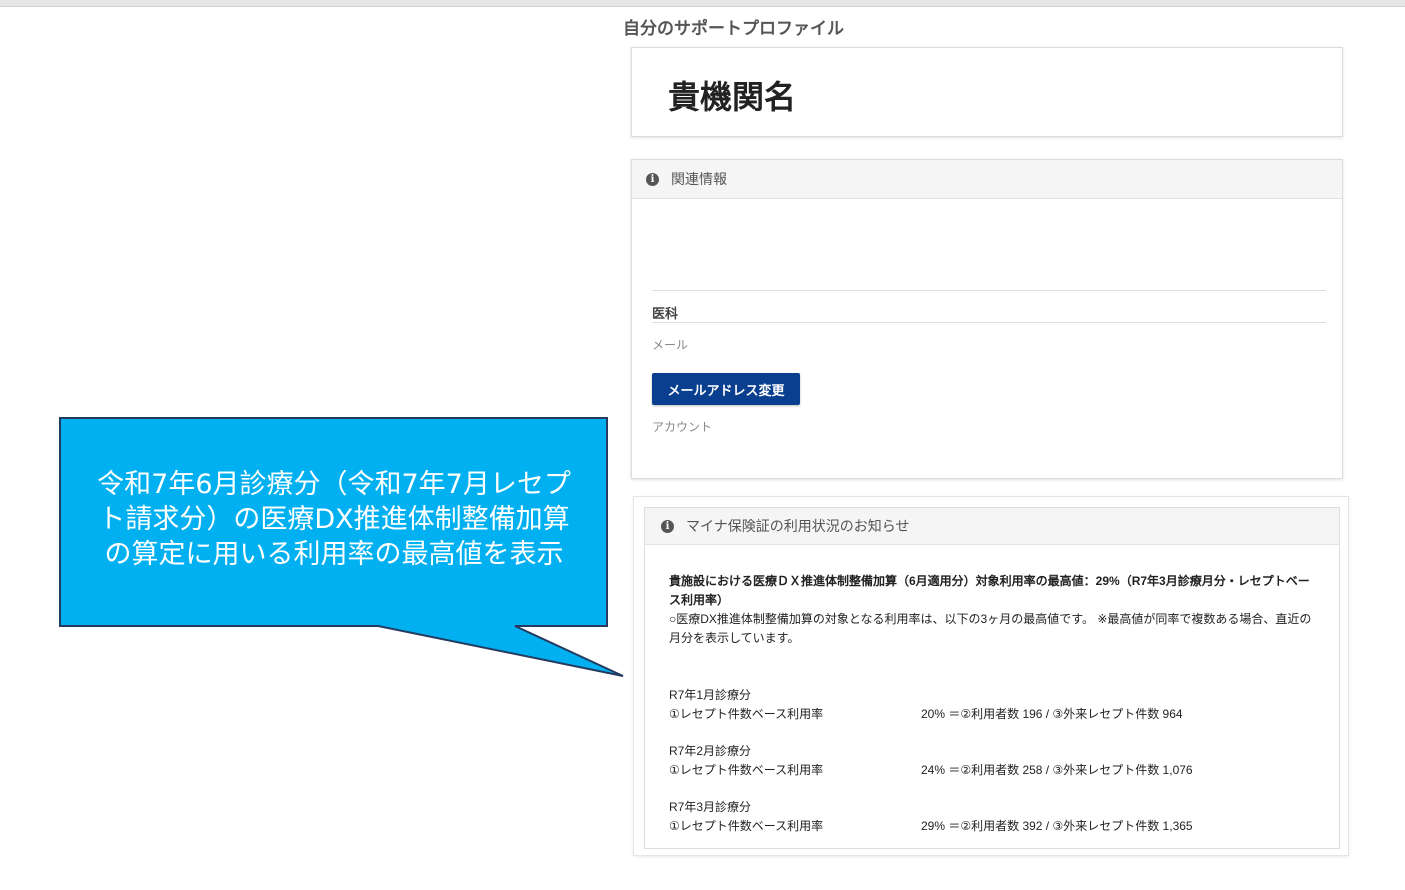  I want to click on organization-name: 貴機関名, so click(732, 97).